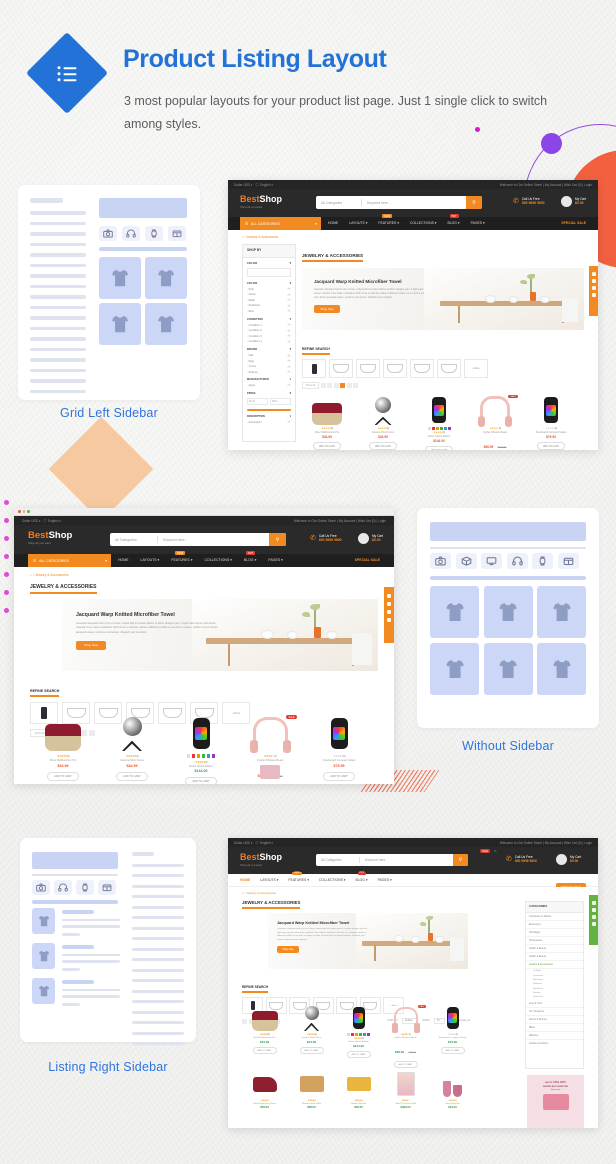 The height and width of the screenshot is (1164, 616). Describe the element at coordinates (264, 1090) in the screenshot. I see `product-card: ★★★★★ Velvet High Heel Shoes $59.00` at that location.